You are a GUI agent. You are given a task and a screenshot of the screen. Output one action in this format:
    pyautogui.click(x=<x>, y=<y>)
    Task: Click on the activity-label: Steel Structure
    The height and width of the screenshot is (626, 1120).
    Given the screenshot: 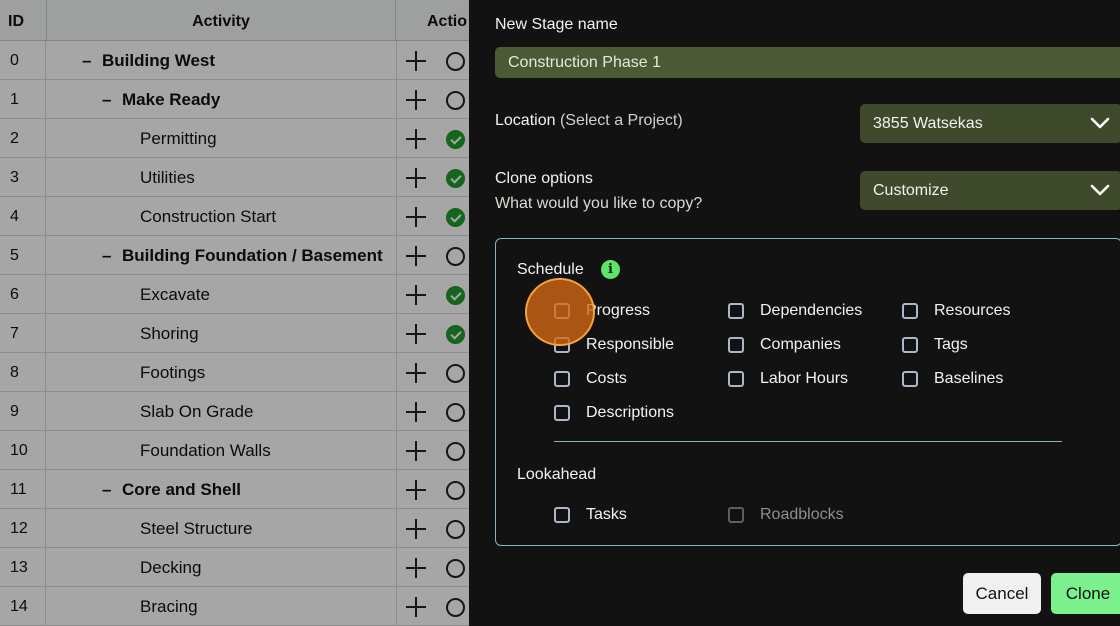 What is the action you would take?
    pyautogui.click(x=196, y=528)
    